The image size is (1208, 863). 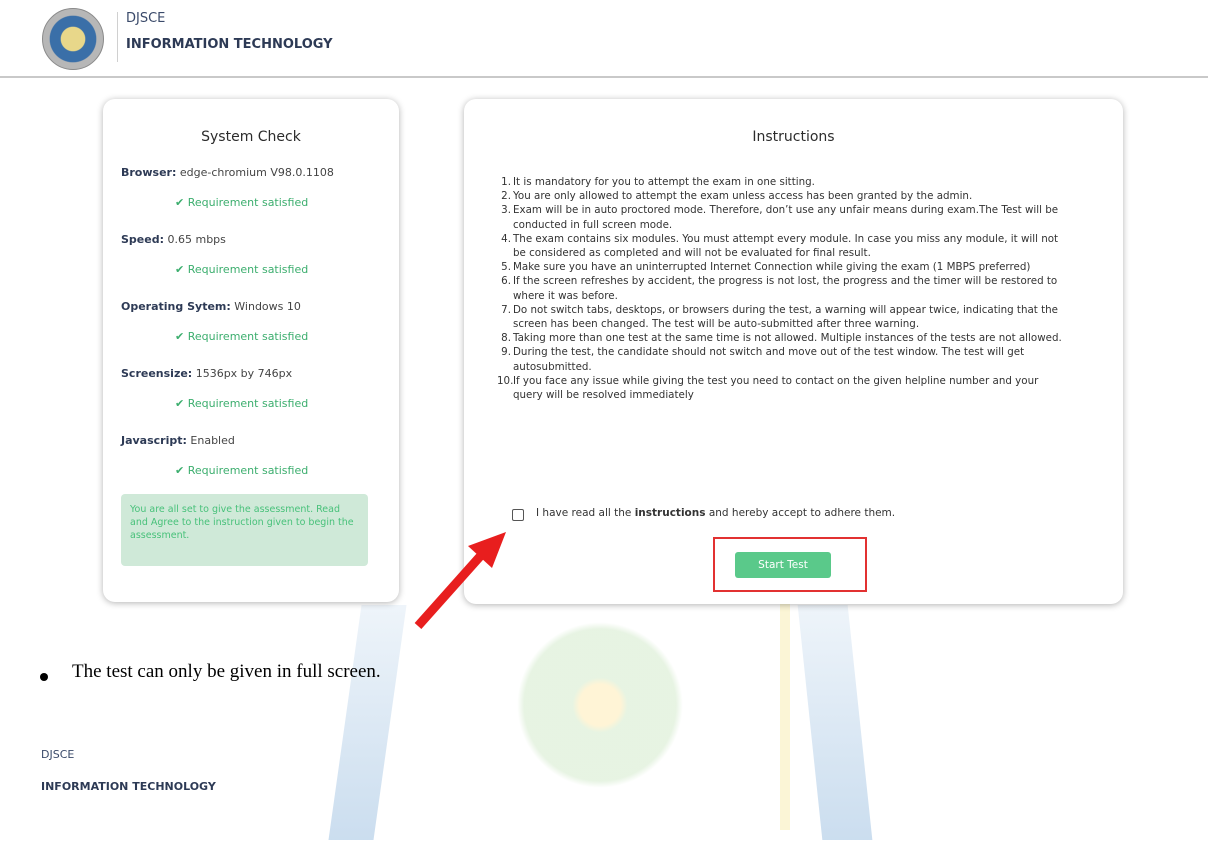 What do you see at coordinates (44, 677) in the screenshot?
I see `bullet-icon` at bounding box center [44, 677].